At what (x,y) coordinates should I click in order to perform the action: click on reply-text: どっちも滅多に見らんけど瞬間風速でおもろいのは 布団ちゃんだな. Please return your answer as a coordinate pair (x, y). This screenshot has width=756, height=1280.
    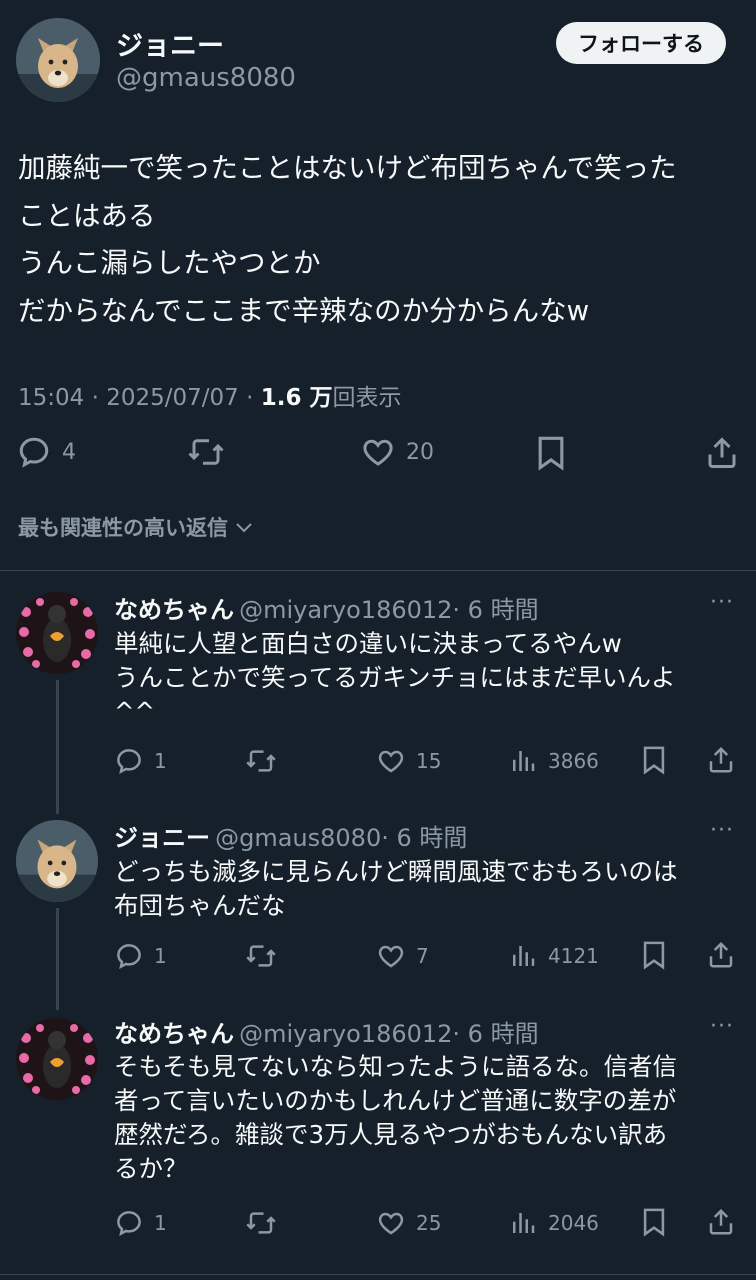
    Looking at the image, I should click on (396, 889).